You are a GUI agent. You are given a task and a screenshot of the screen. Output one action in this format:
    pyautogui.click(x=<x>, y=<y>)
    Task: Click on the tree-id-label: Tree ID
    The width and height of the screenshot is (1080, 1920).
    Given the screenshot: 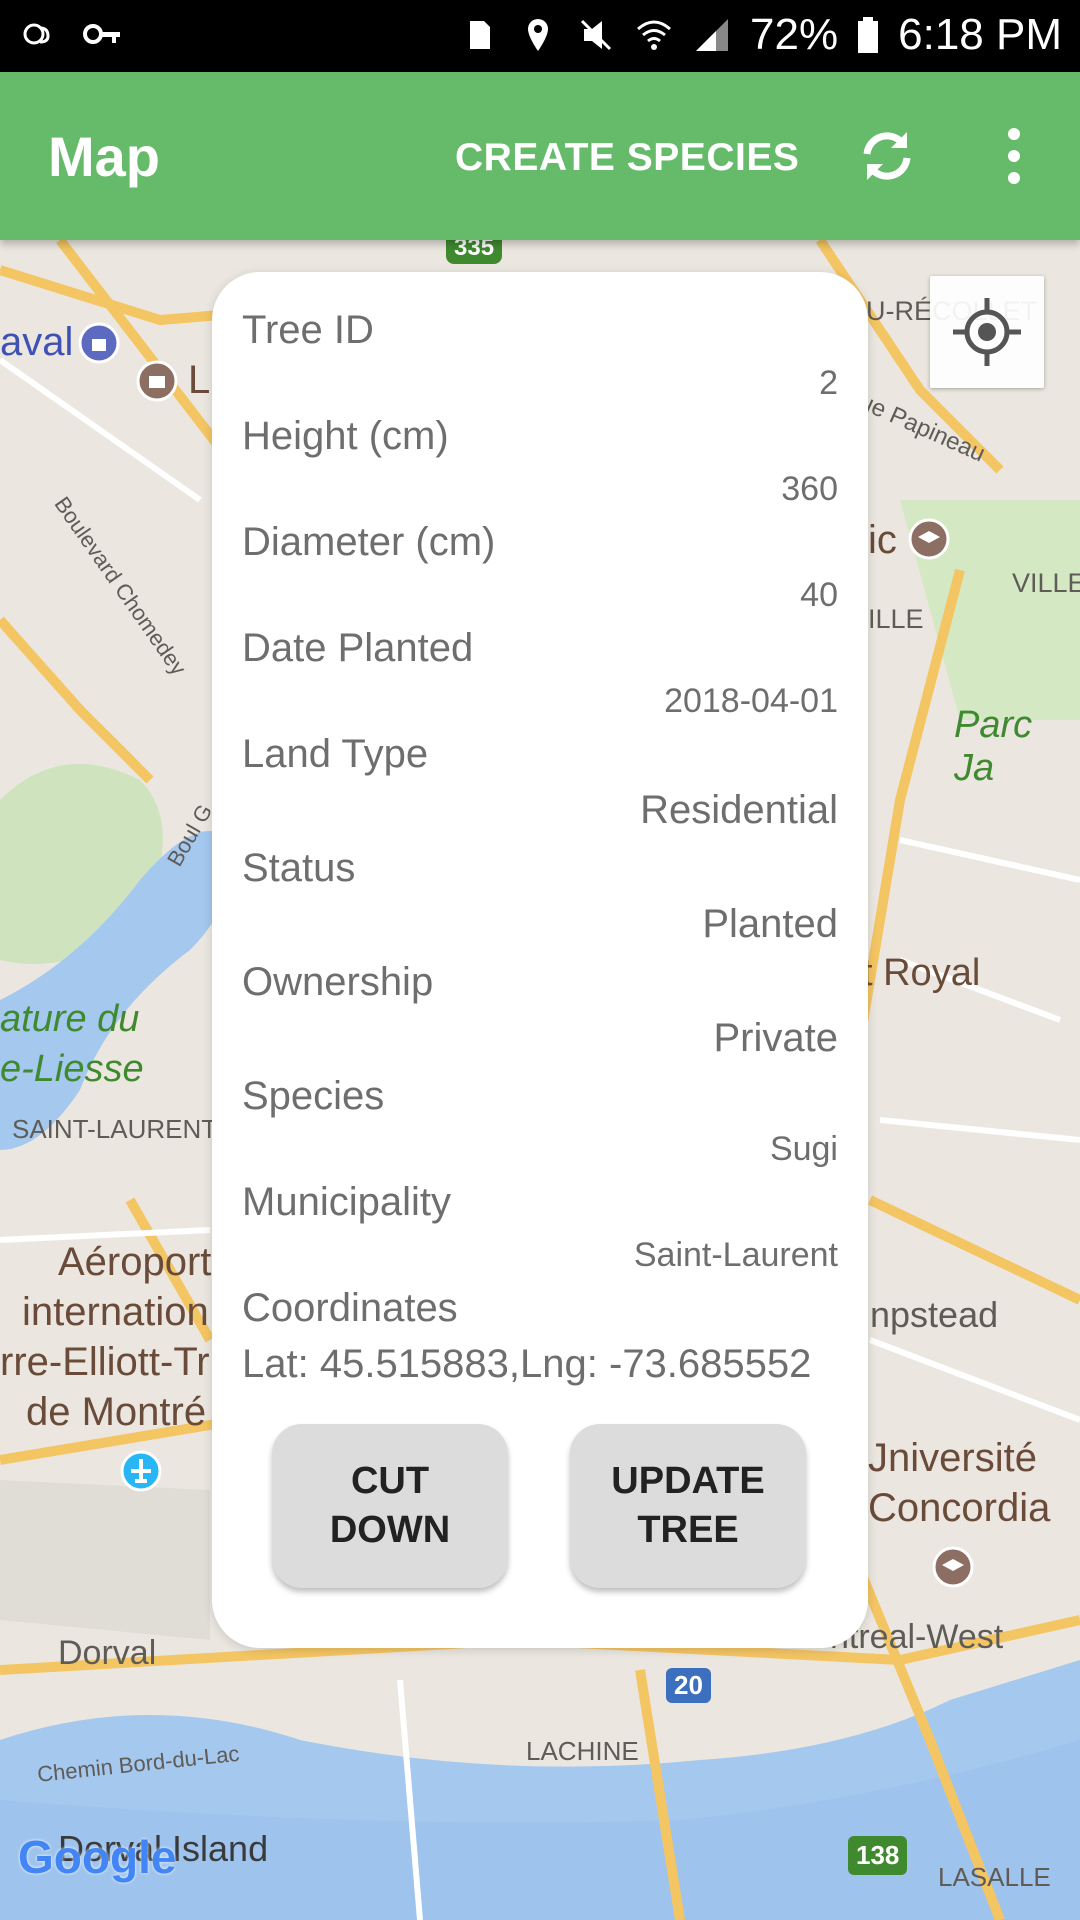 What is the action you would take?
    pyautogui.click(x=308, y=330)
    